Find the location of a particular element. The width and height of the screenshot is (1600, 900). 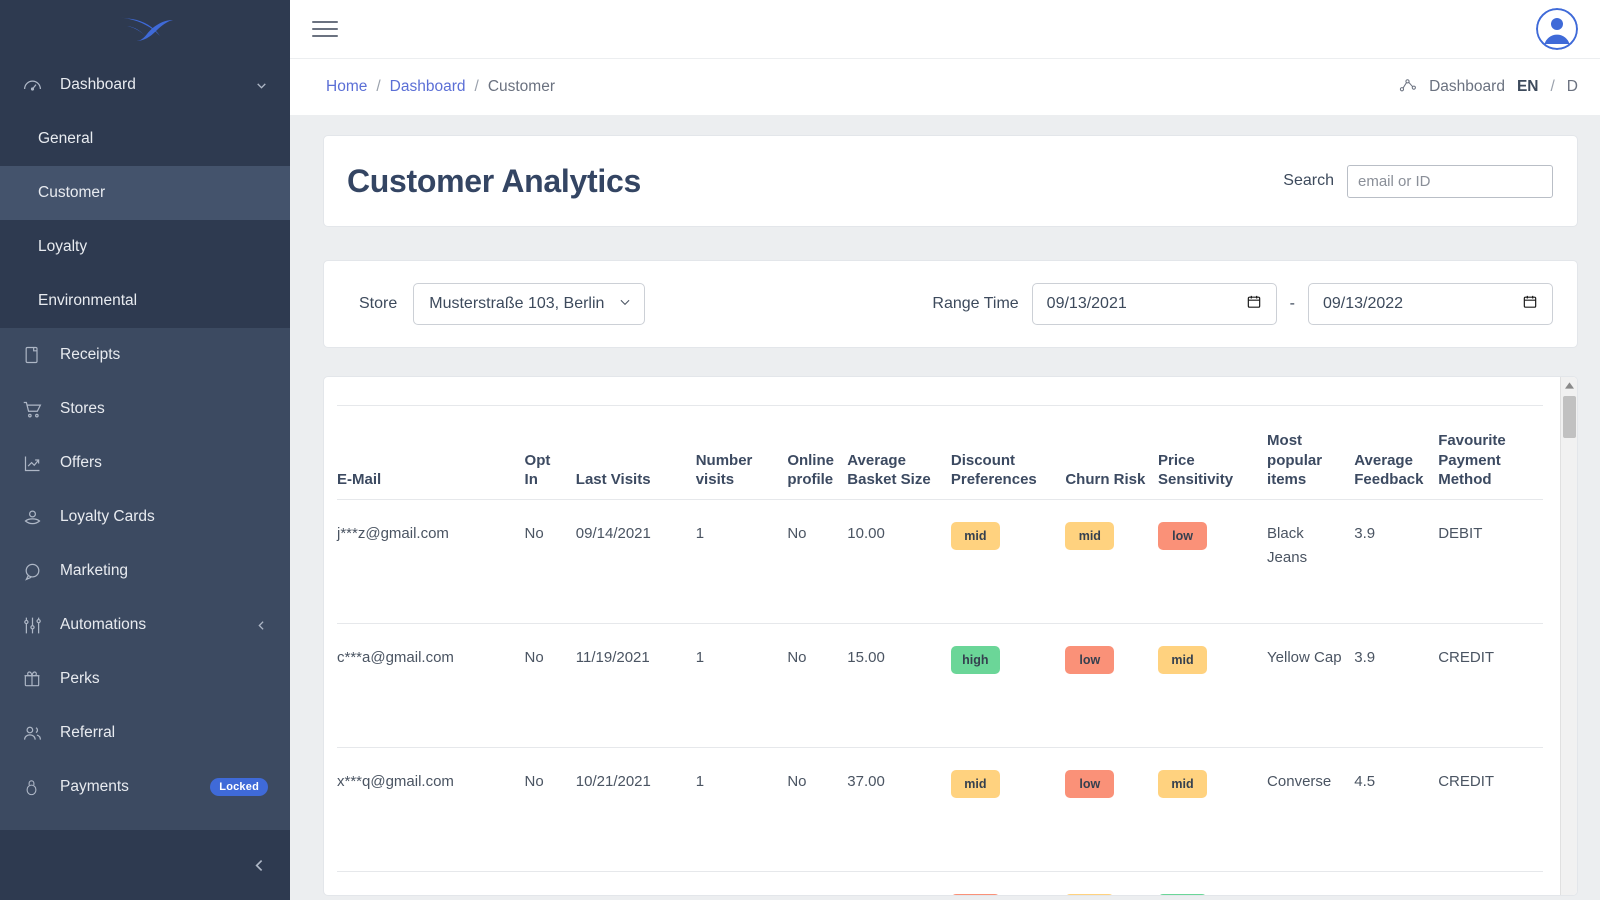

cell-last-visit: 10/21/2021 is located at coordinates (635, 809).